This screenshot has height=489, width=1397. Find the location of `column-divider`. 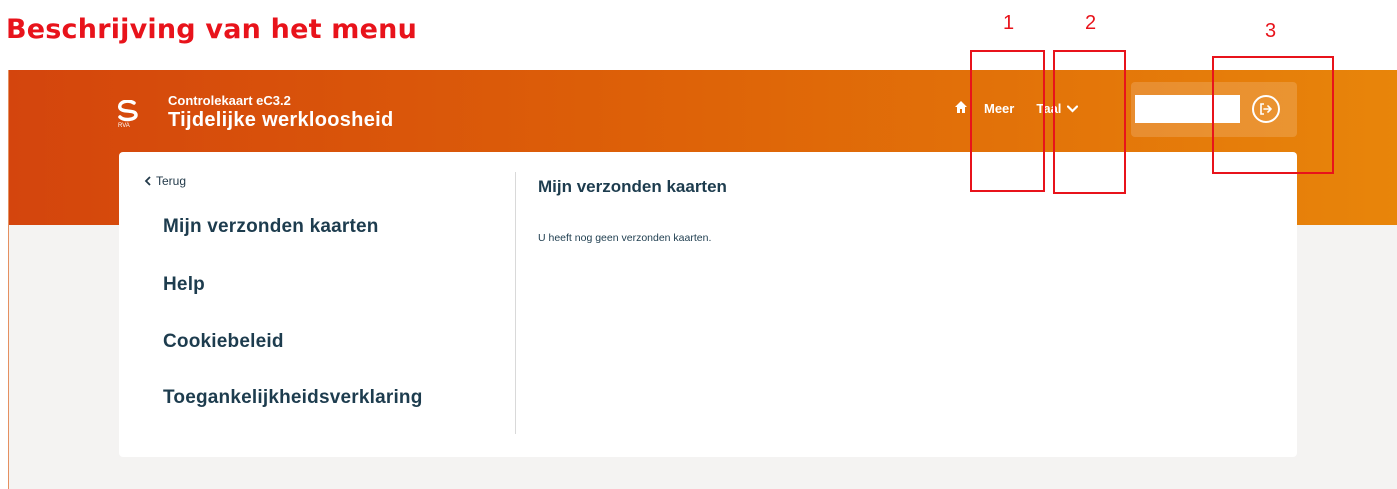

column-divider is located at coordinates (515, 303).